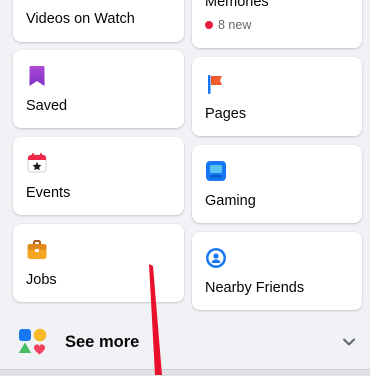  What do you see at coordinates (48, 193) in the screenshot?
I see `shortcut-label: Events` at bounding box center [48, 193].